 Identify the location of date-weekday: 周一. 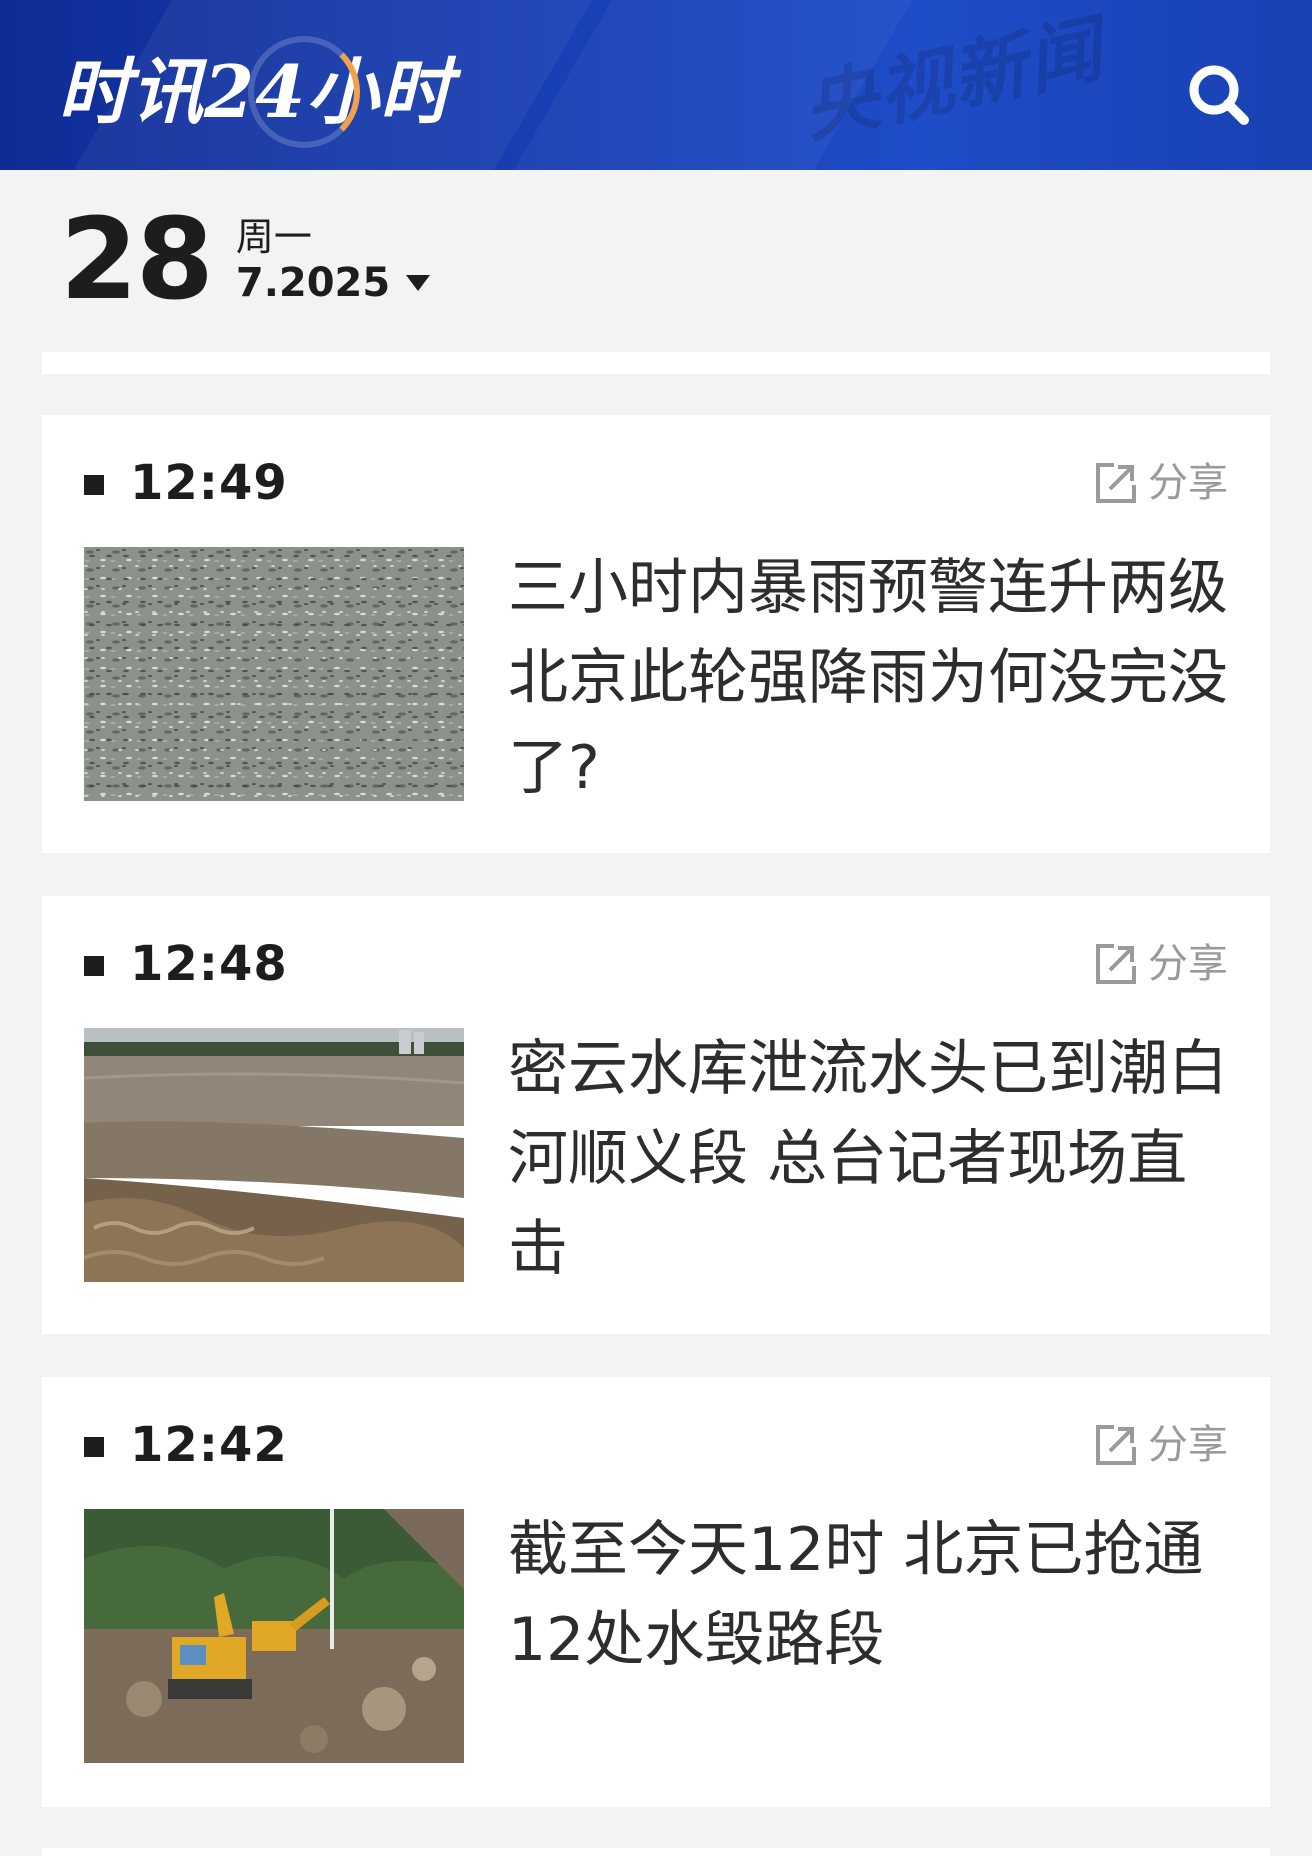
(273, 237).